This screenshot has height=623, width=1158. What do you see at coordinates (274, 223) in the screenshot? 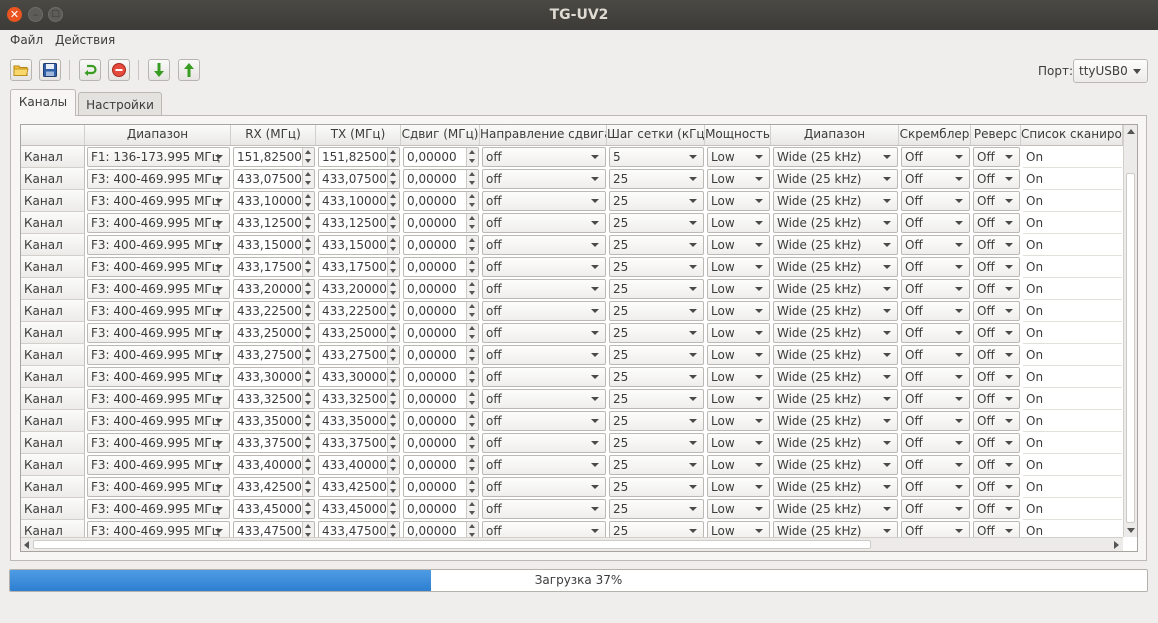
I see `rx-spinbox: 433,12500` at bounding box center [274, 223].